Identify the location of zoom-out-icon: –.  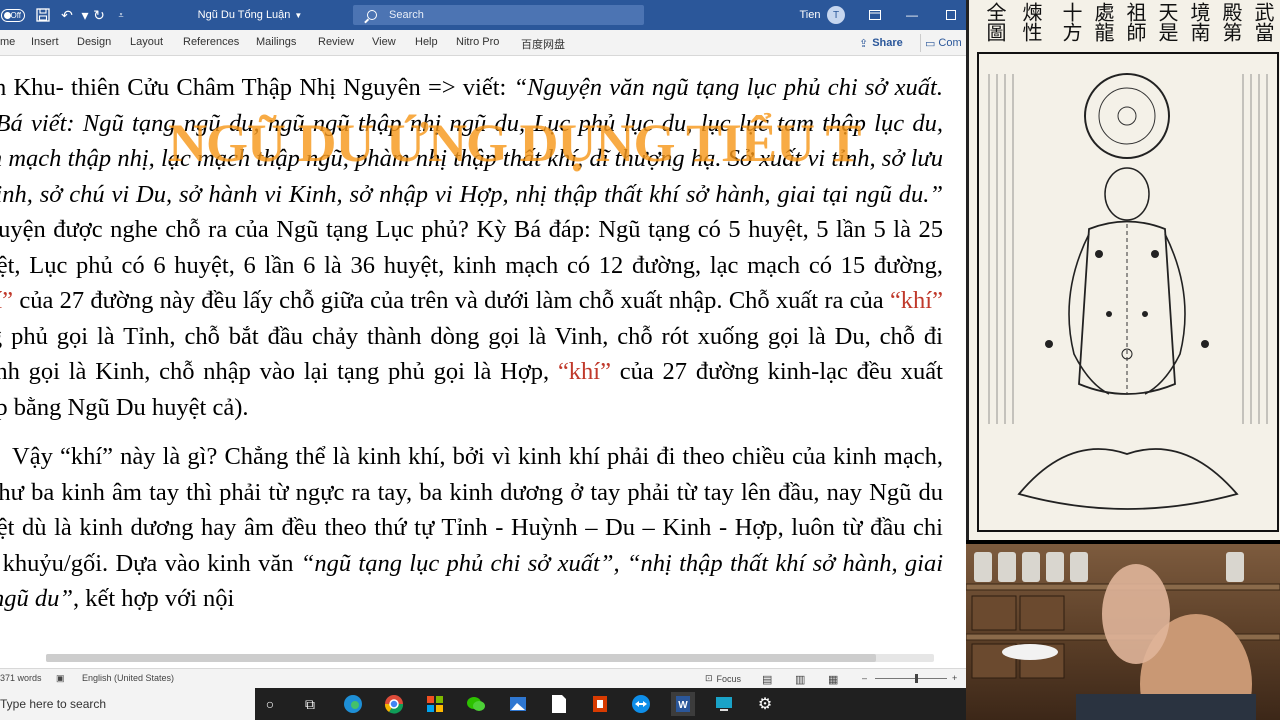
(864, 678).